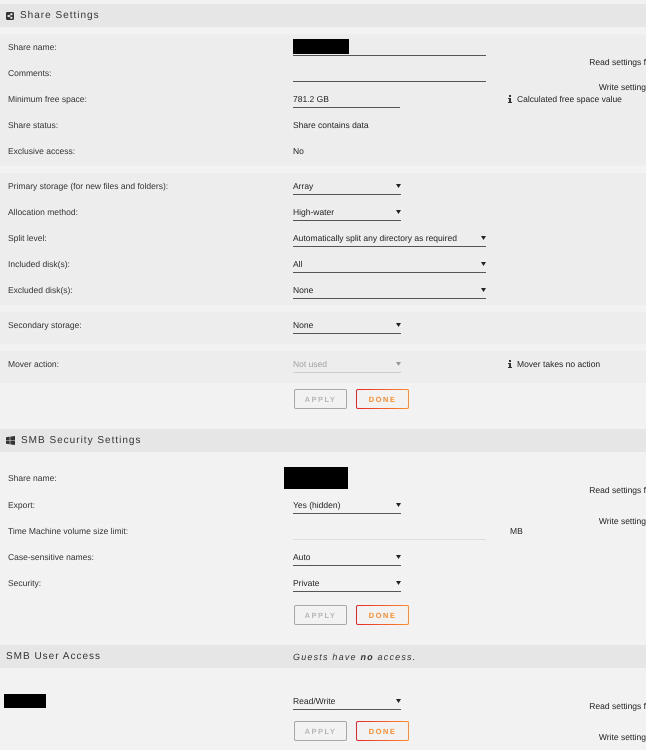 The height and width of the screenshot is (750, 646). What do you see at coordinates (33, 125) in the screenshot?
I see `field-label: Share status:` at bounding box center [33, 125].